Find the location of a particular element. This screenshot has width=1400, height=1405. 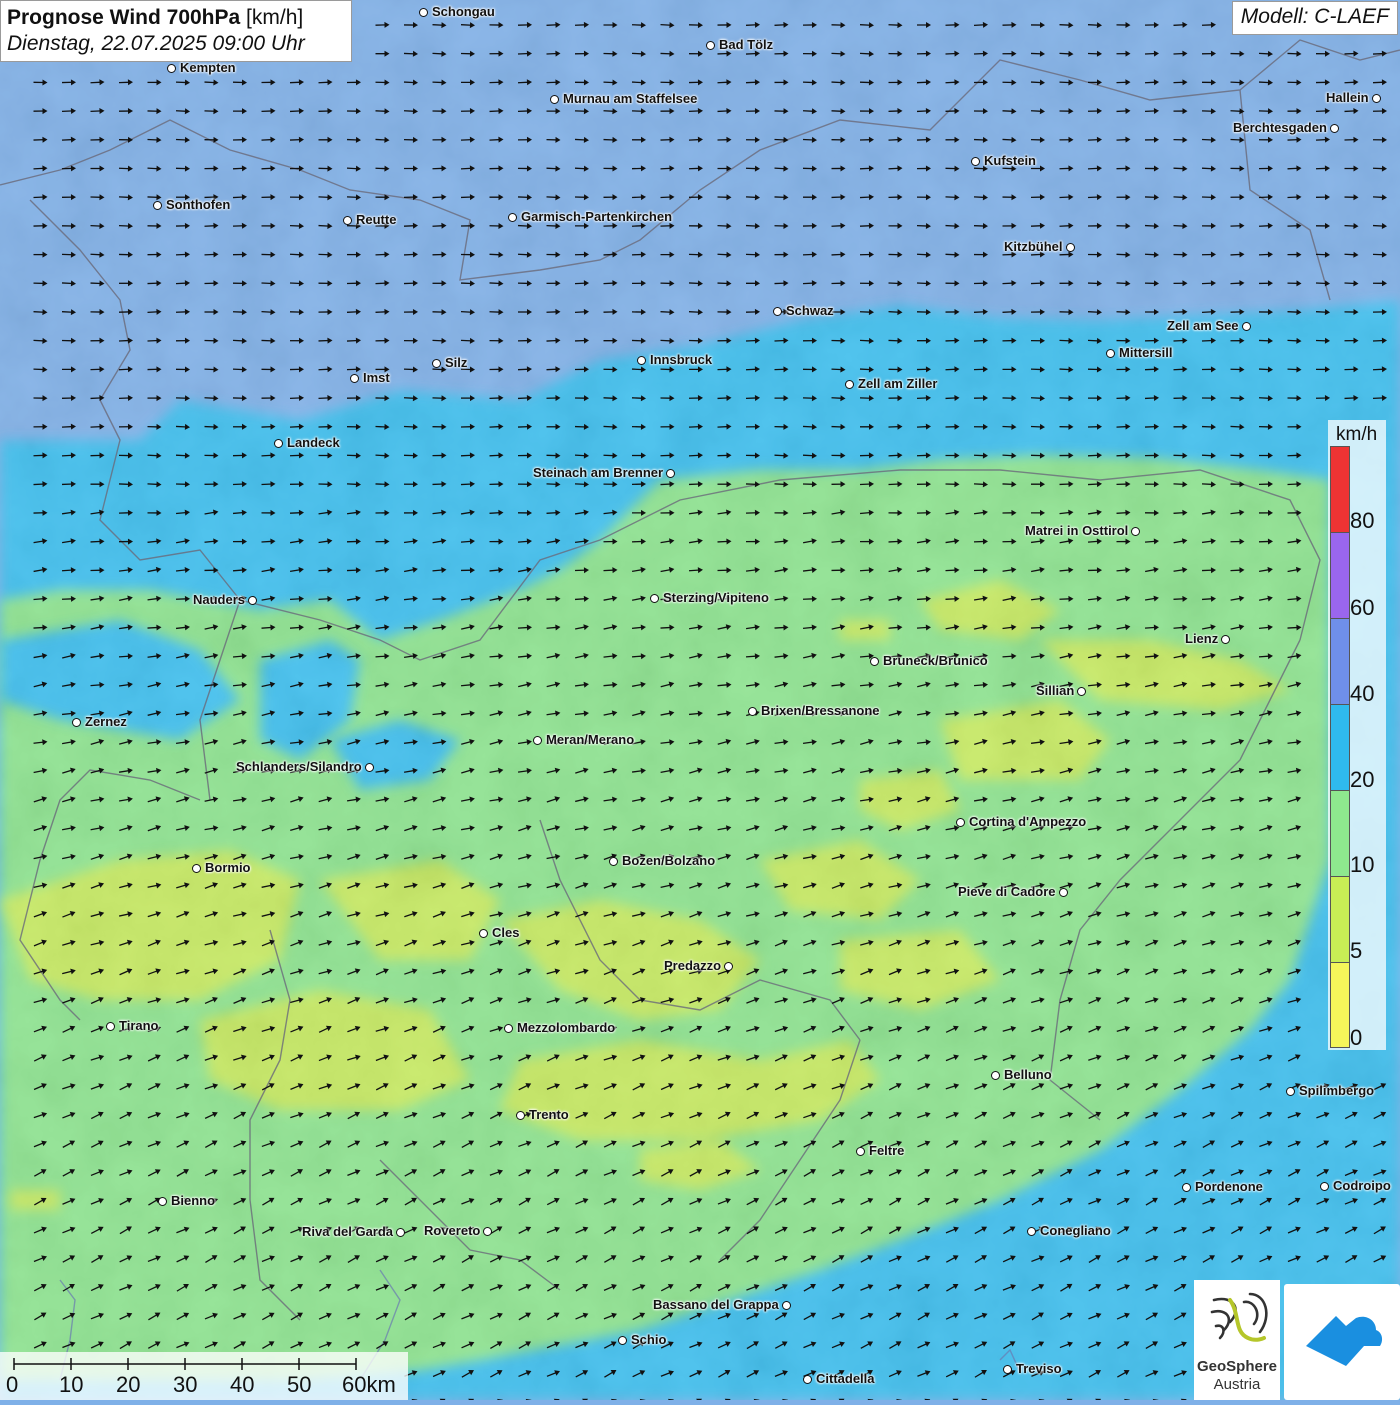

city-label: Schlanders/Silandro is located at coordinates (299, 766).